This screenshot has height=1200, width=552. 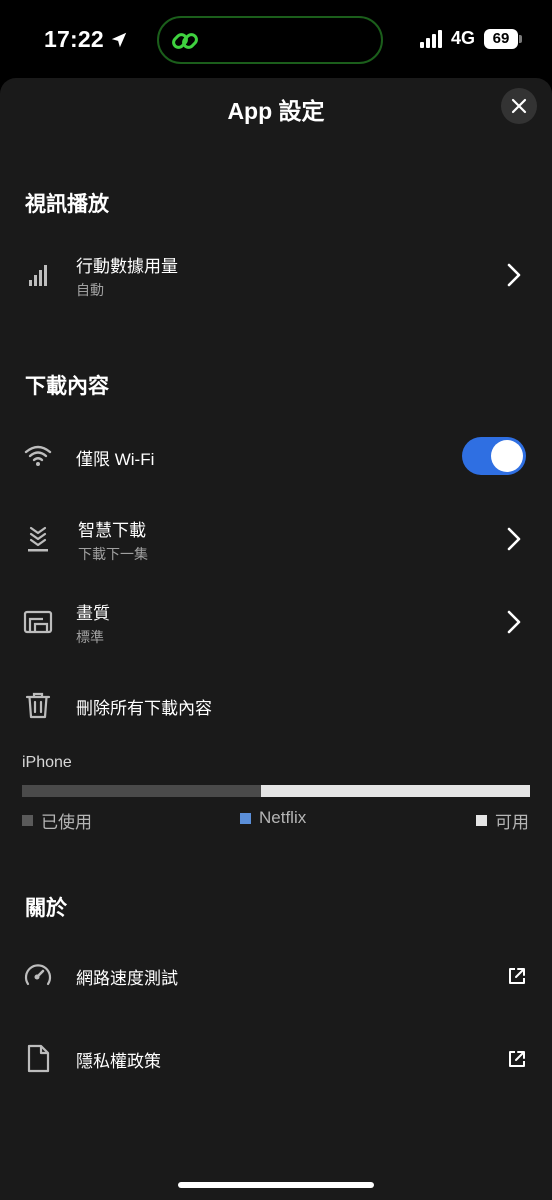 I want to click on wifi-only-toggle, so click(x=494, y=456).